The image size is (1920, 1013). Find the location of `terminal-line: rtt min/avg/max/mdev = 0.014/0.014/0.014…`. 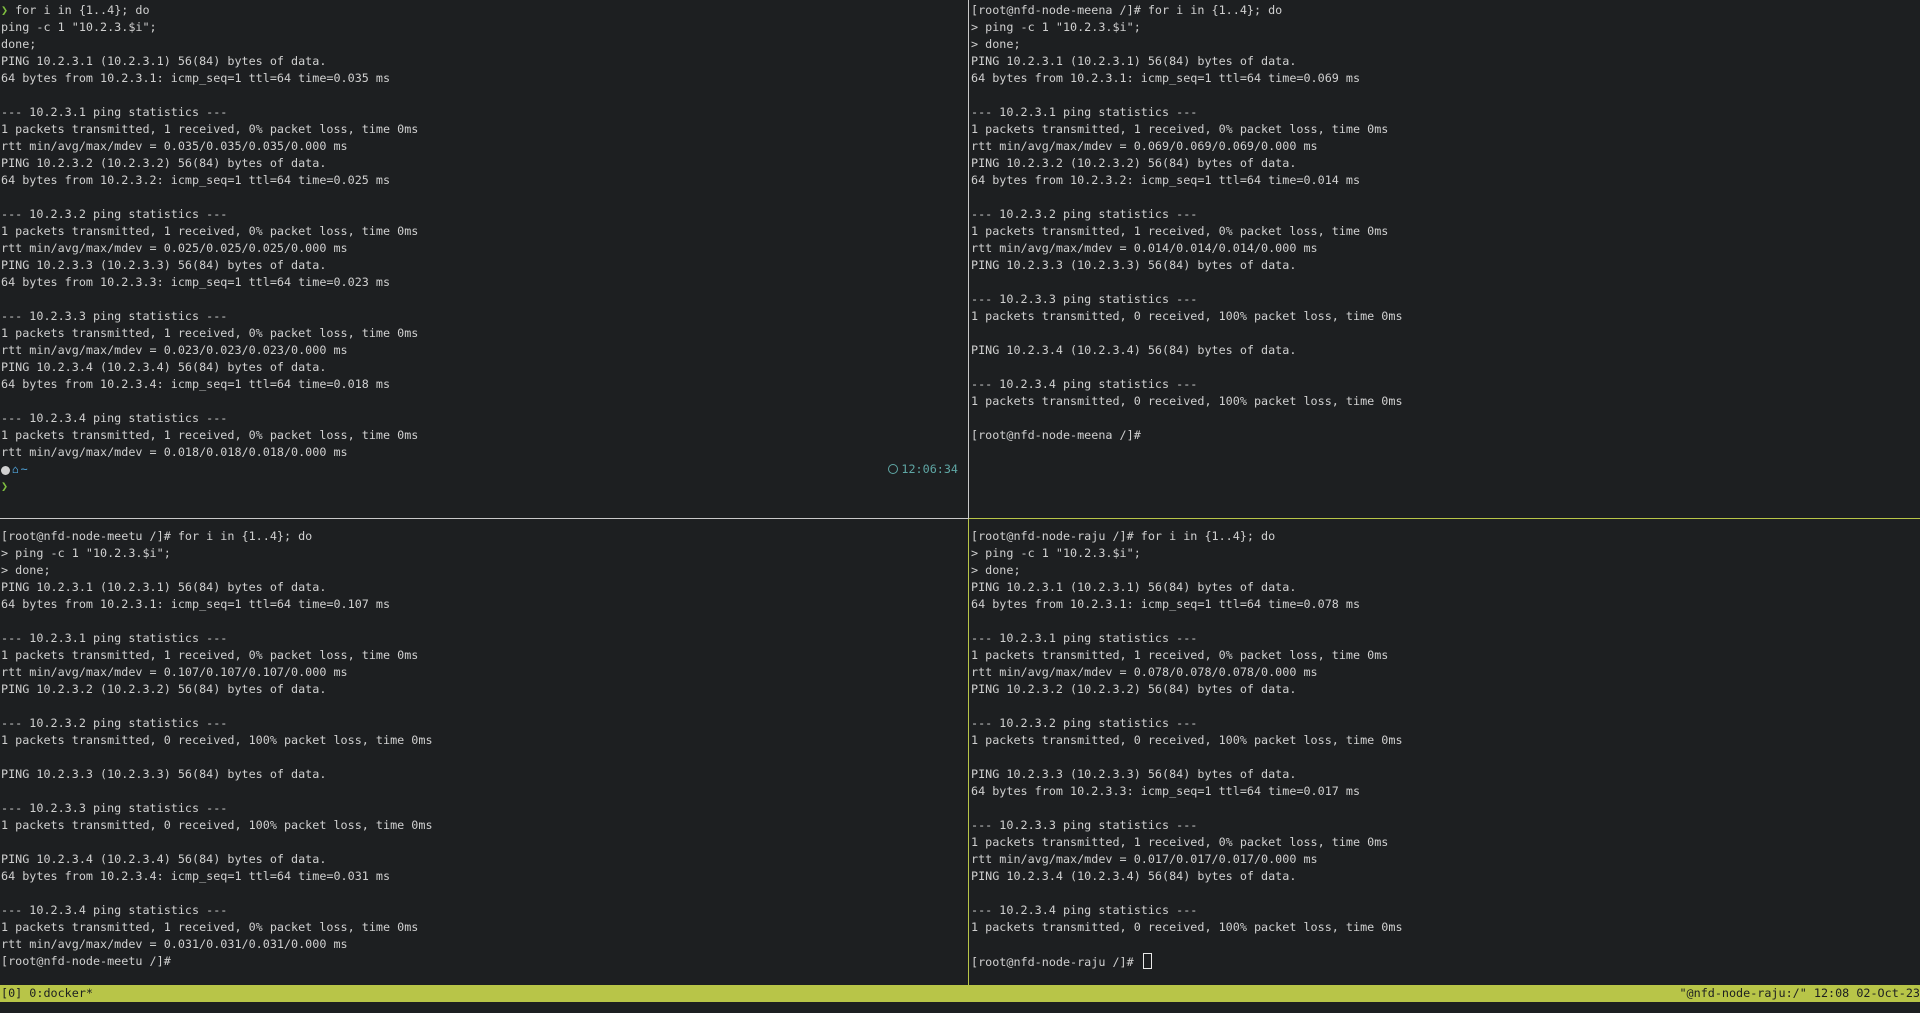

terminal-line: rtt min/avg/max/mdev = 0.014/0.014/0.014… is located at coordinates (1144, 248).